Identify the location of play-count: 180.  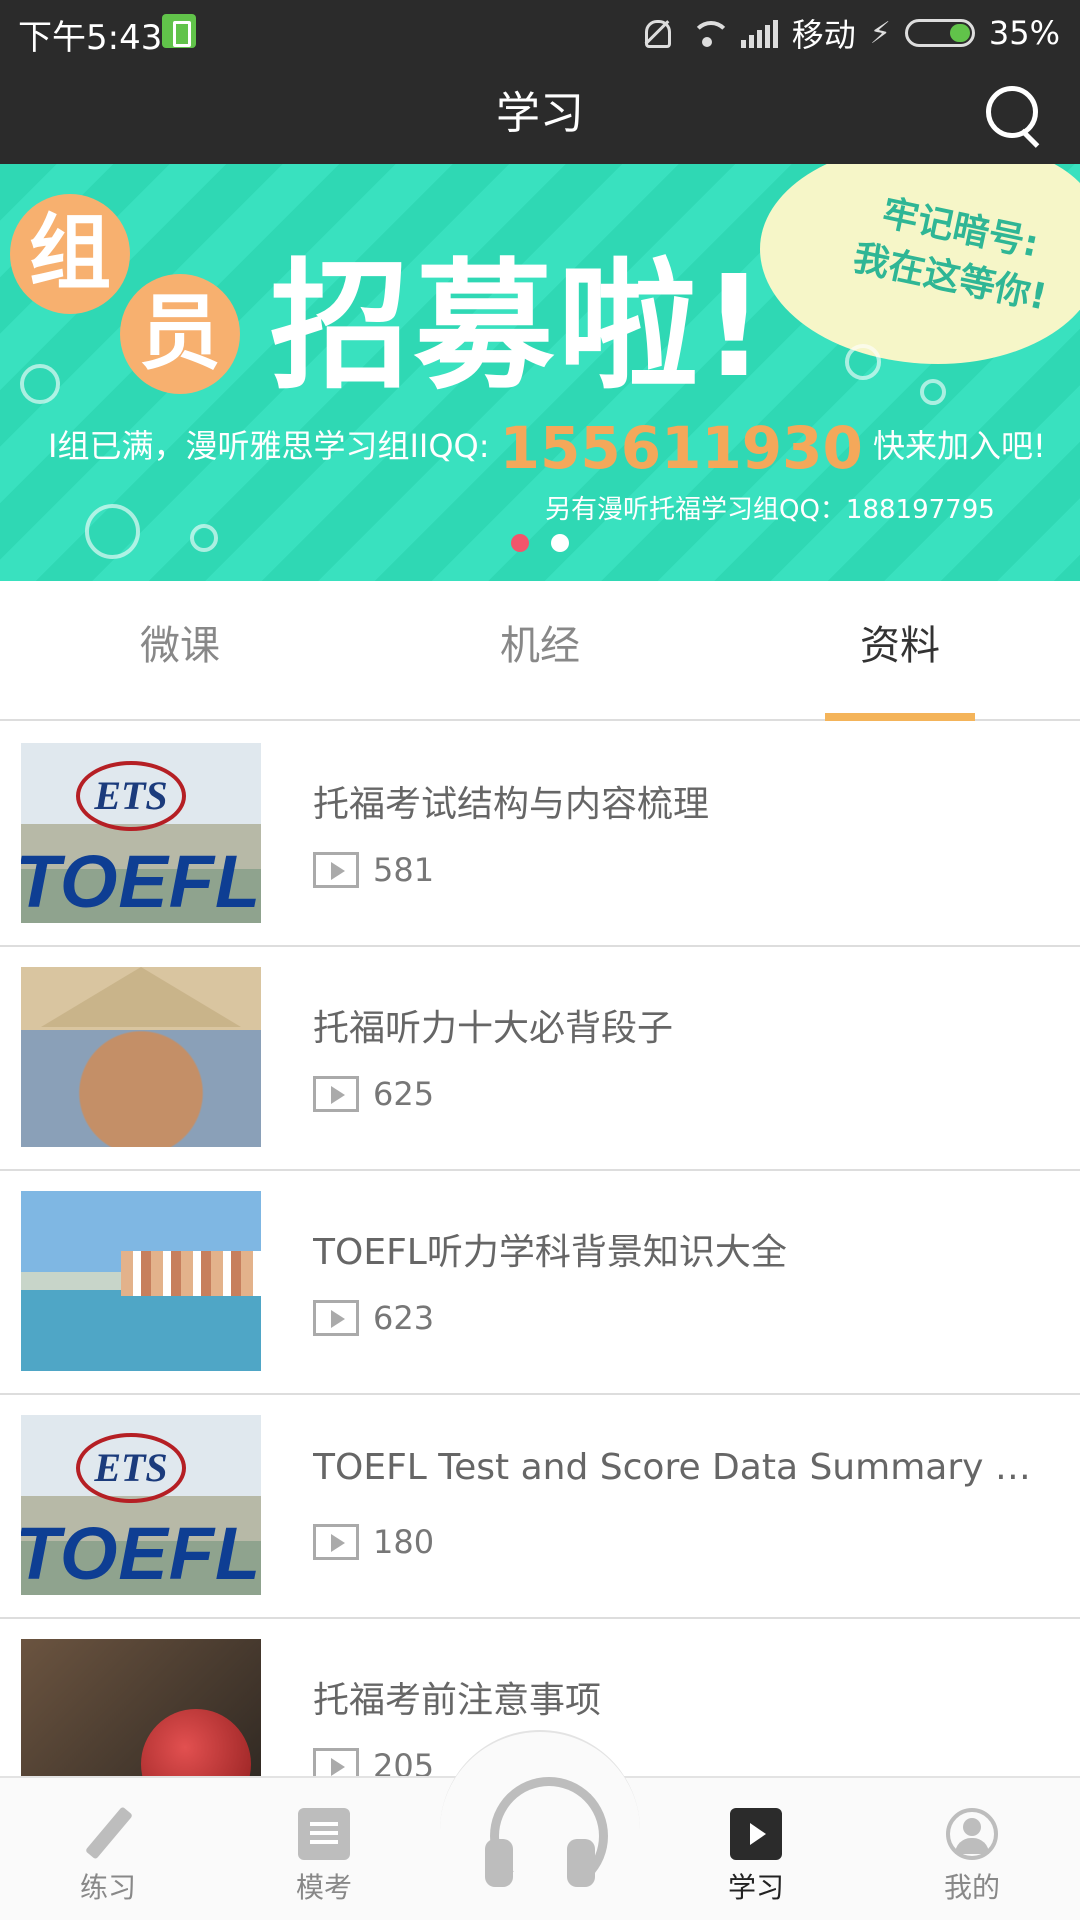
(404, 1542).